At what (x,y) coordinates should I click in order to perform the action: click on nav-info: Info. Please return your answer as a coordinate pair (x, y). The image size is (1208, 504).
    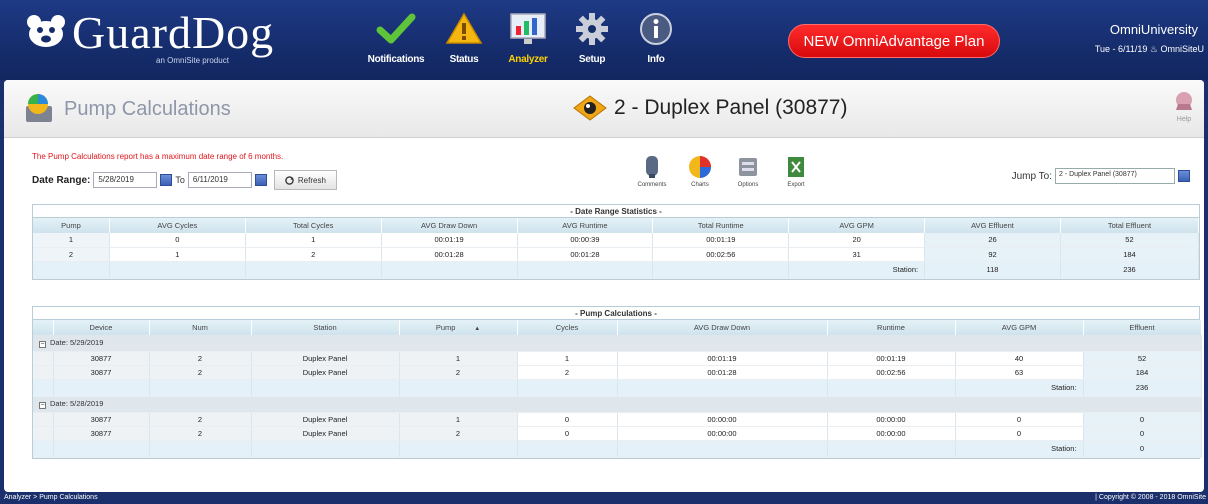
    Looking at the image, I should click on (656, 36).